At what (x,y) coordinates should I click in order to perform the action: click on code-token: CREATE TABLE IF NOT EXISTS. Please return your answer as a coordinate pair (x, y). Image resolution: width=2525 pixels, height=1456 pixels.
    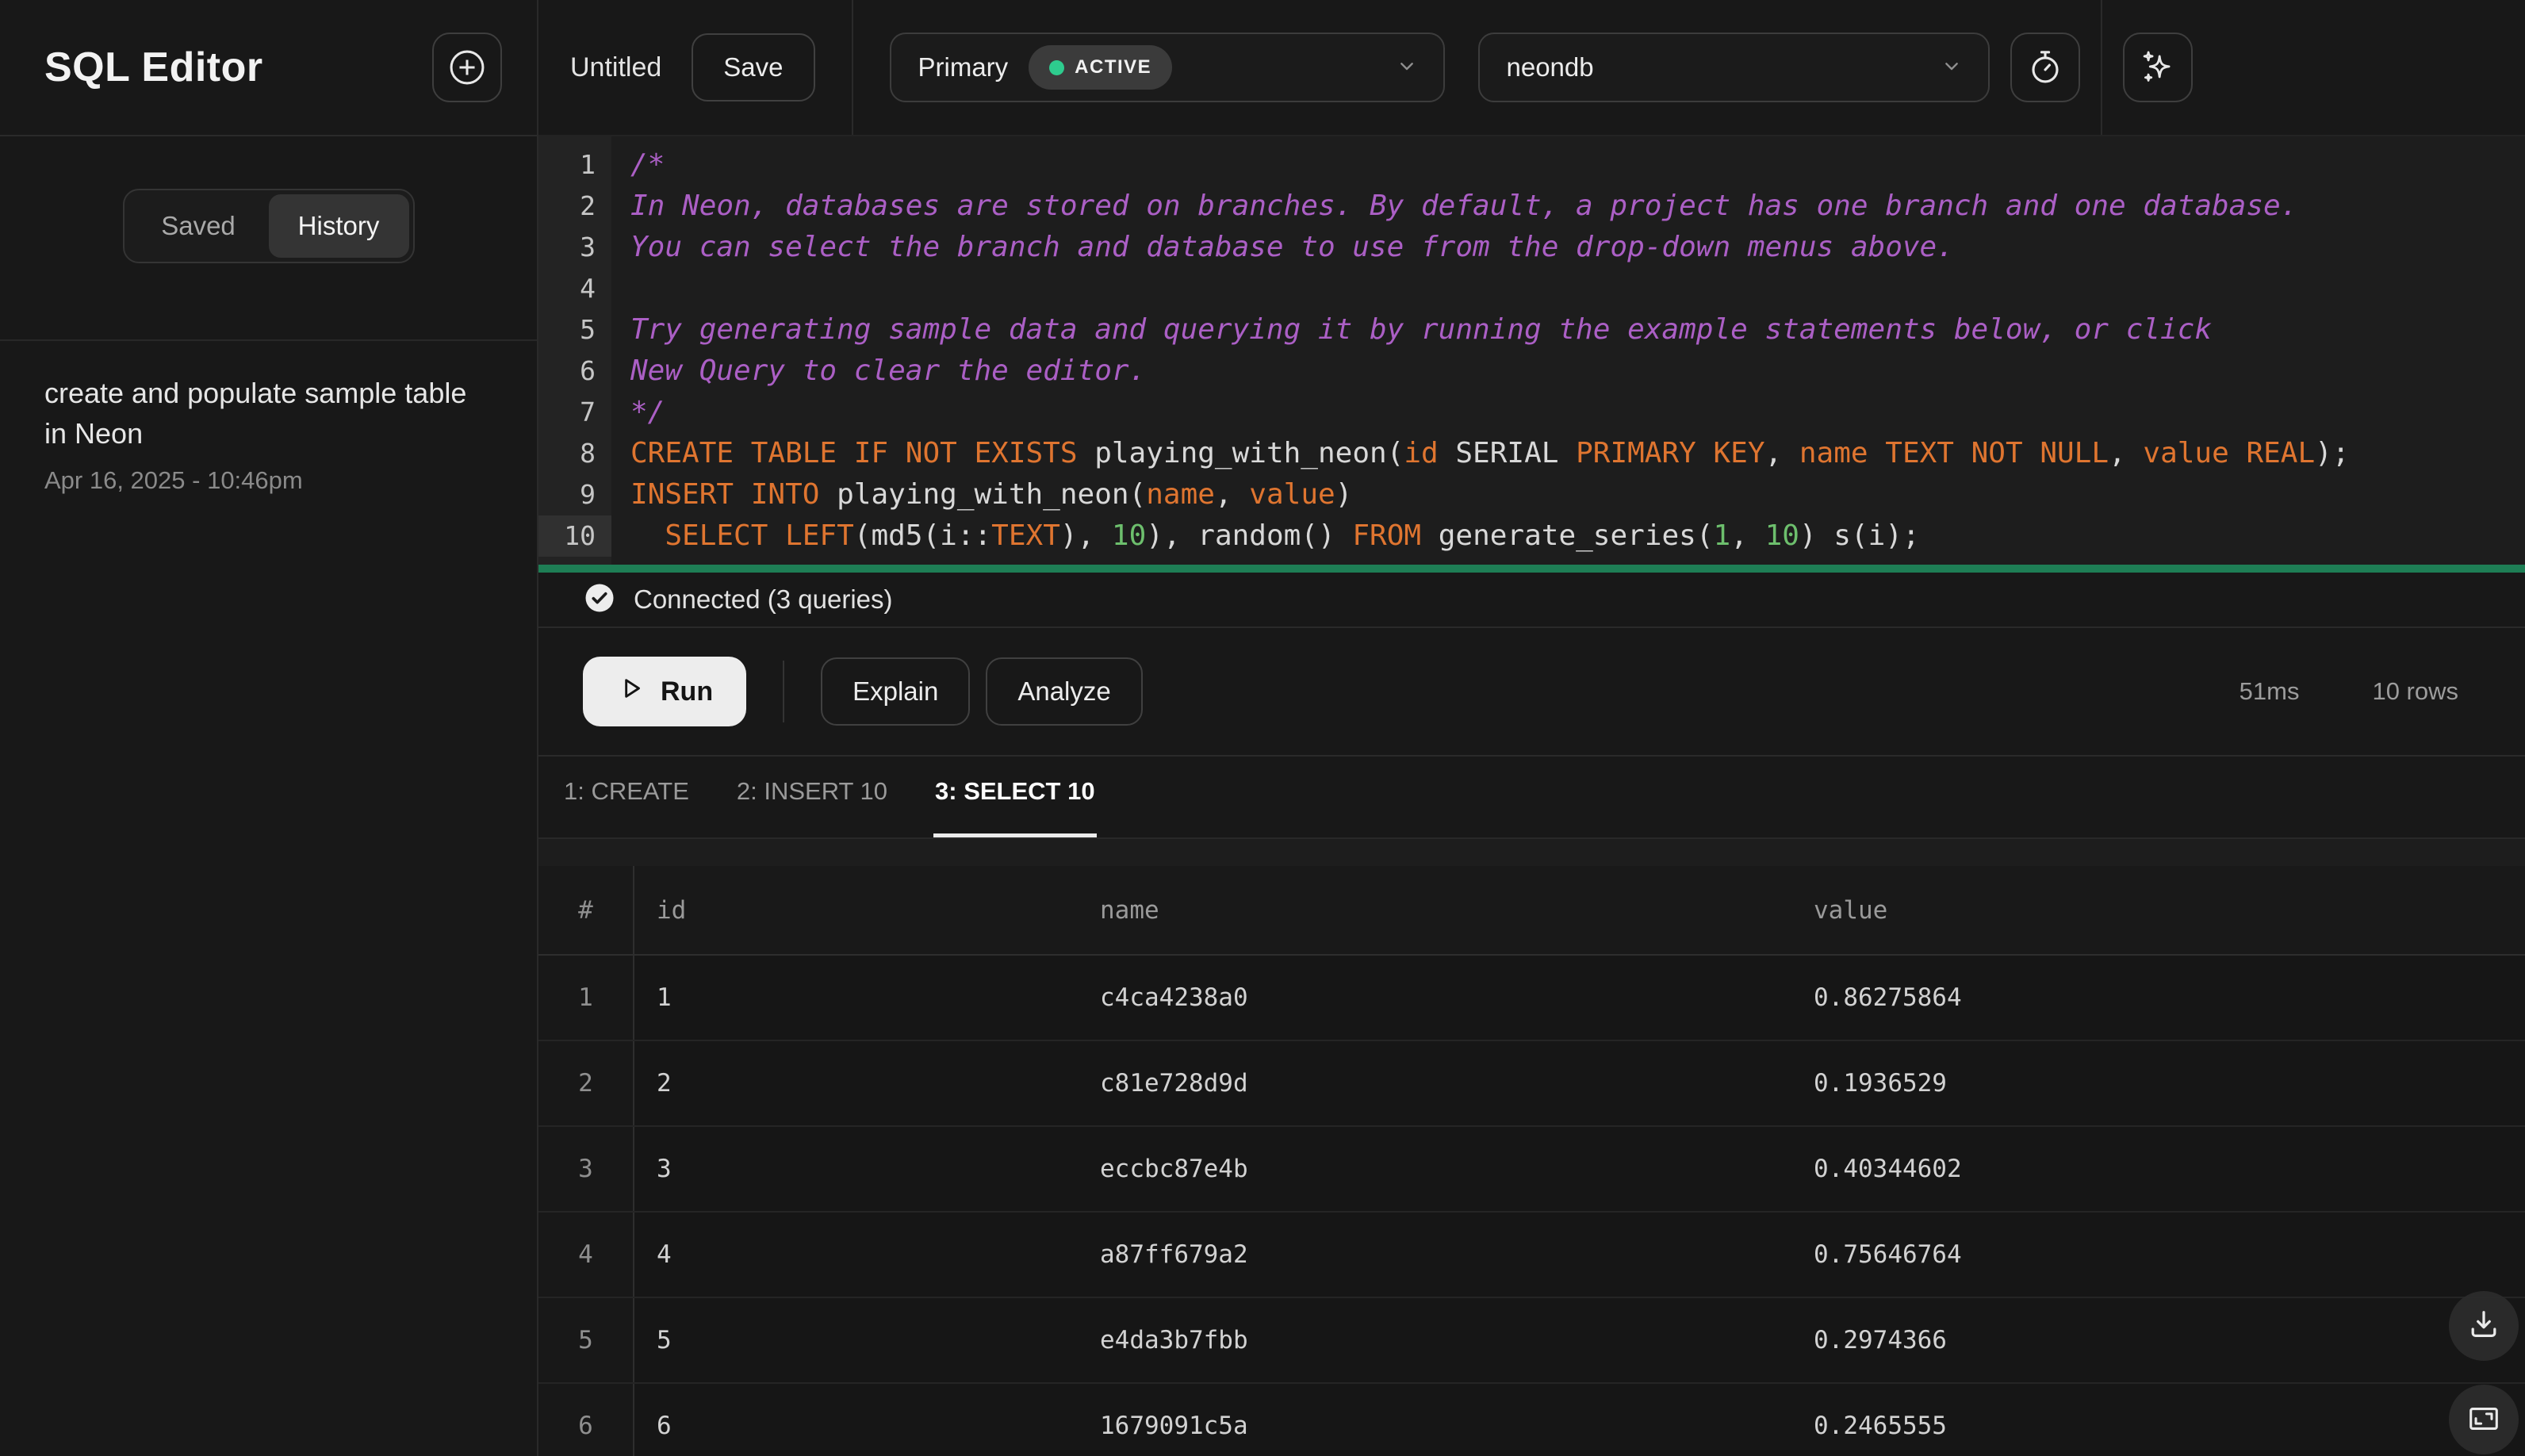
    Looking at the image, I should click on (854, 453).